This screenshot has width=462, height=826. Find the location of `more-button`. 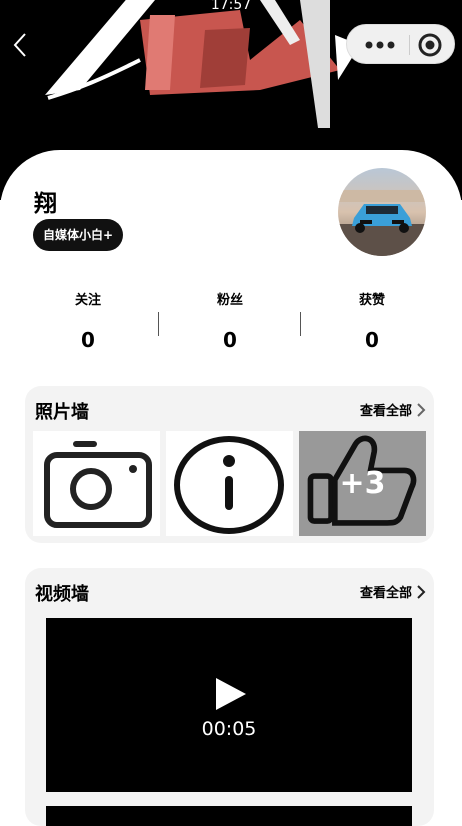

more-button is located at coordinates (381, 45).